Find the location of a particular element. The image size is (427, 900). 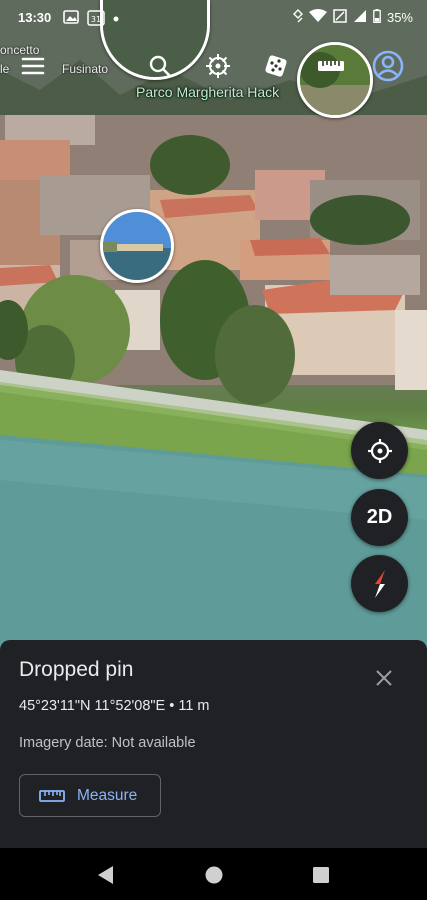

compass-icon is located at coordinates (379, 583).